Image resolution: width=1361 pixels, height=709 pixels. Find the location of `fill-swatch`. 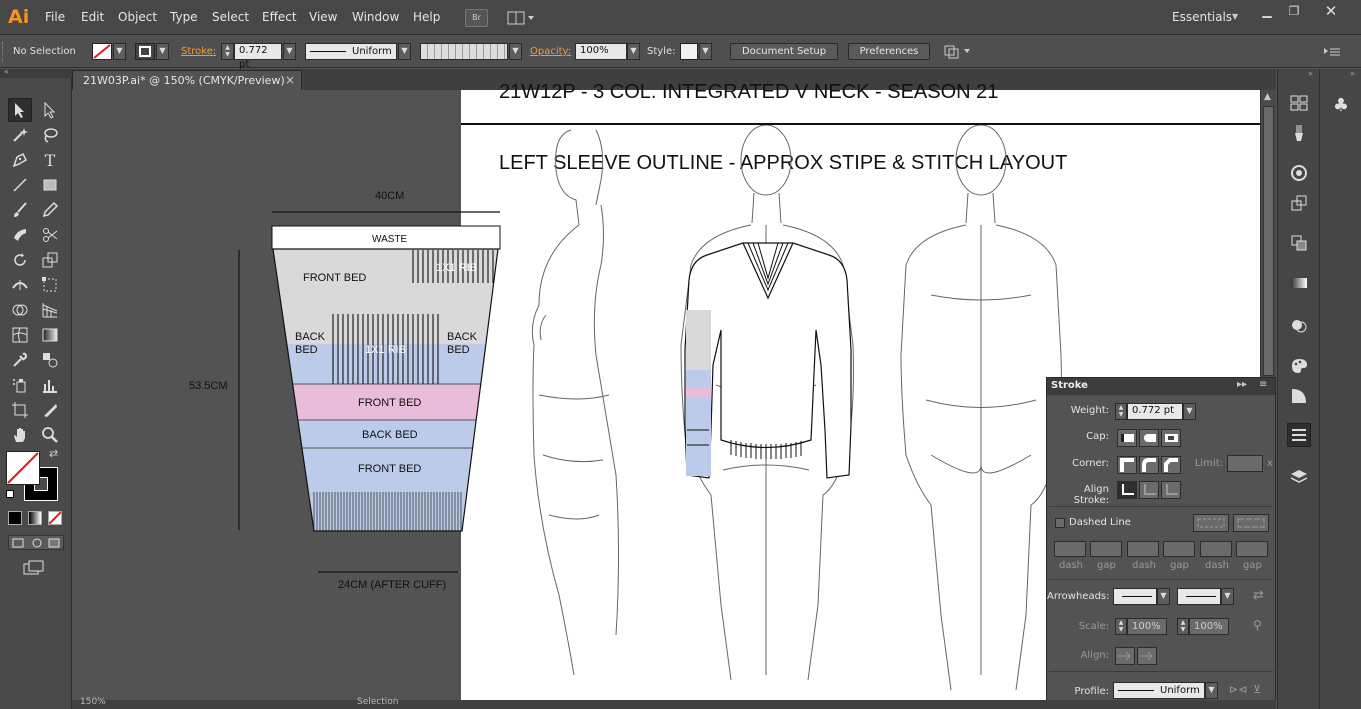

fill-swatch is located at coordinates (102, 51).